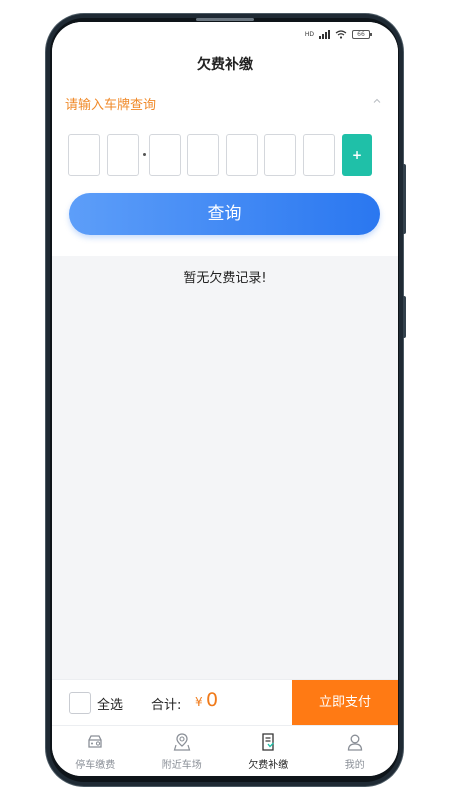  I want to click on status-bar: HD 66, so click(225, 36).